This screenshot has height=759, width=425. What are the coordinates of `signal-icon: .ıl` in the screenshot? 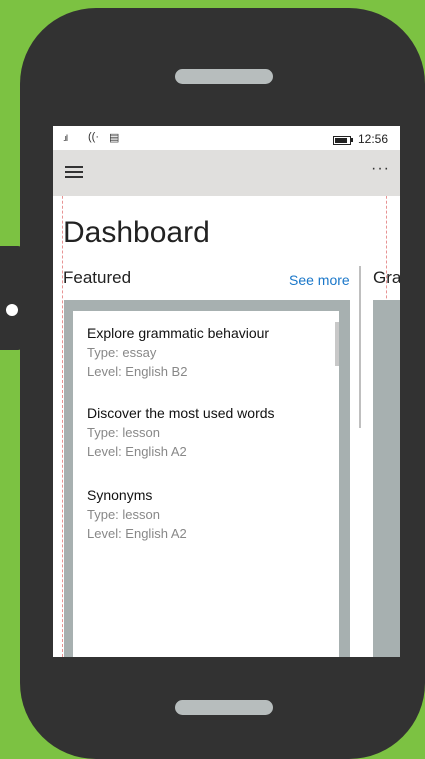 It's located at (65, 138).